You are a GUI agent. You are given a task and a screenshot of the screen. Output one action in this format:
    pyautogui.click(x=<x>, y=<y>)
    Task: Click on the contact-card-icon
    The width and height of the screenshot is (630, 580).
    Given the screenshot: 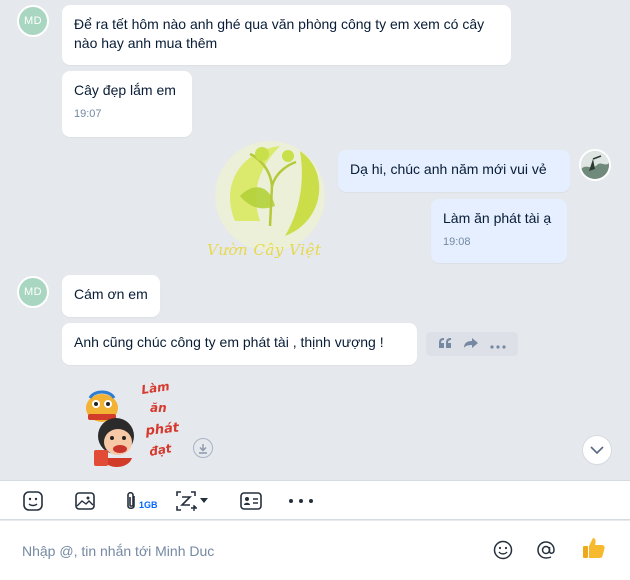 What is the action you would take?
    pyautogui.click(x=251, y=501)
    